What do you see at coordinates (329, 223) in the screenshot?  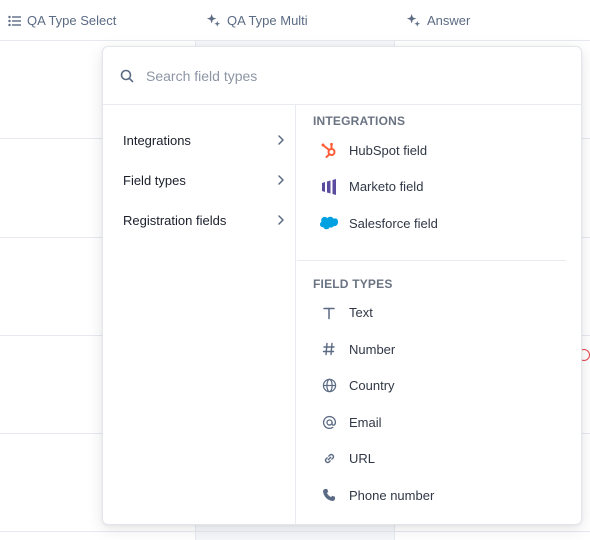 I see `salesforce-icon` at bounding box center [329, 223].